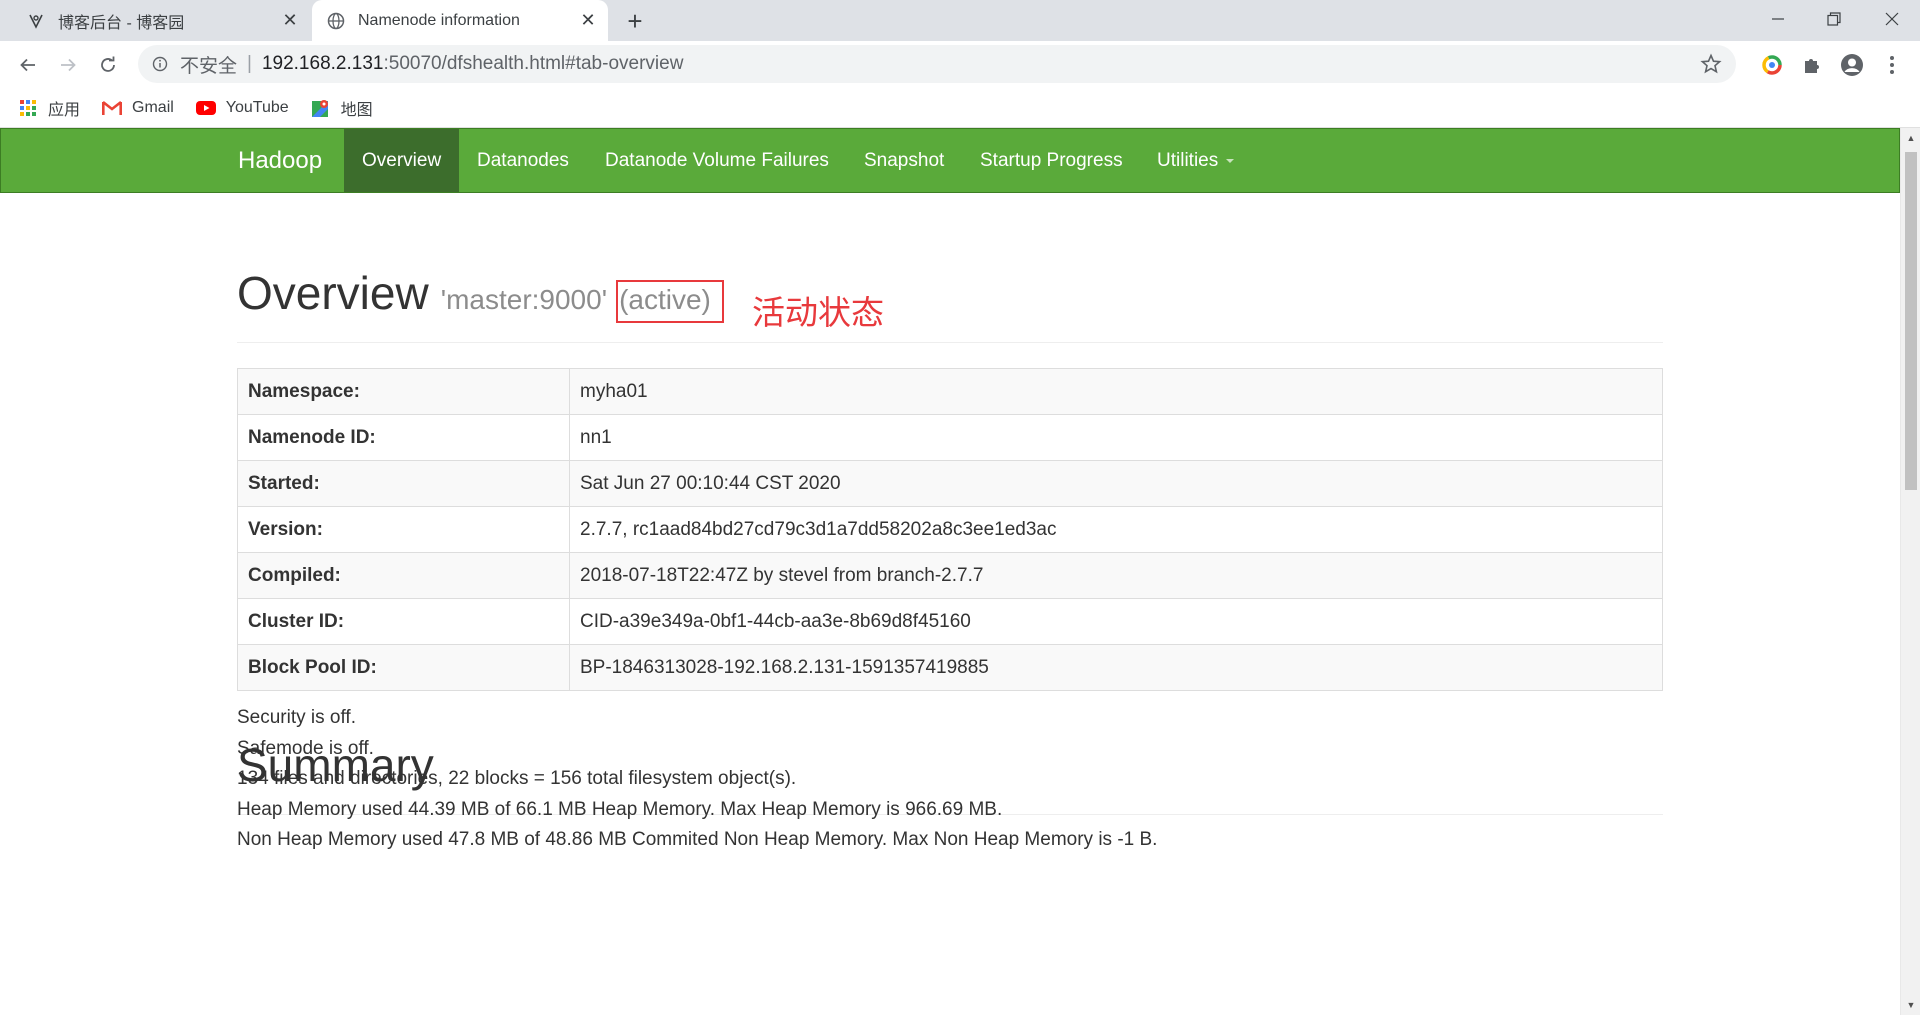 The height and width of the screenshot is (1015, 1920). I want to click on table-row: Namenode ID: nn1, so click(950, 437).